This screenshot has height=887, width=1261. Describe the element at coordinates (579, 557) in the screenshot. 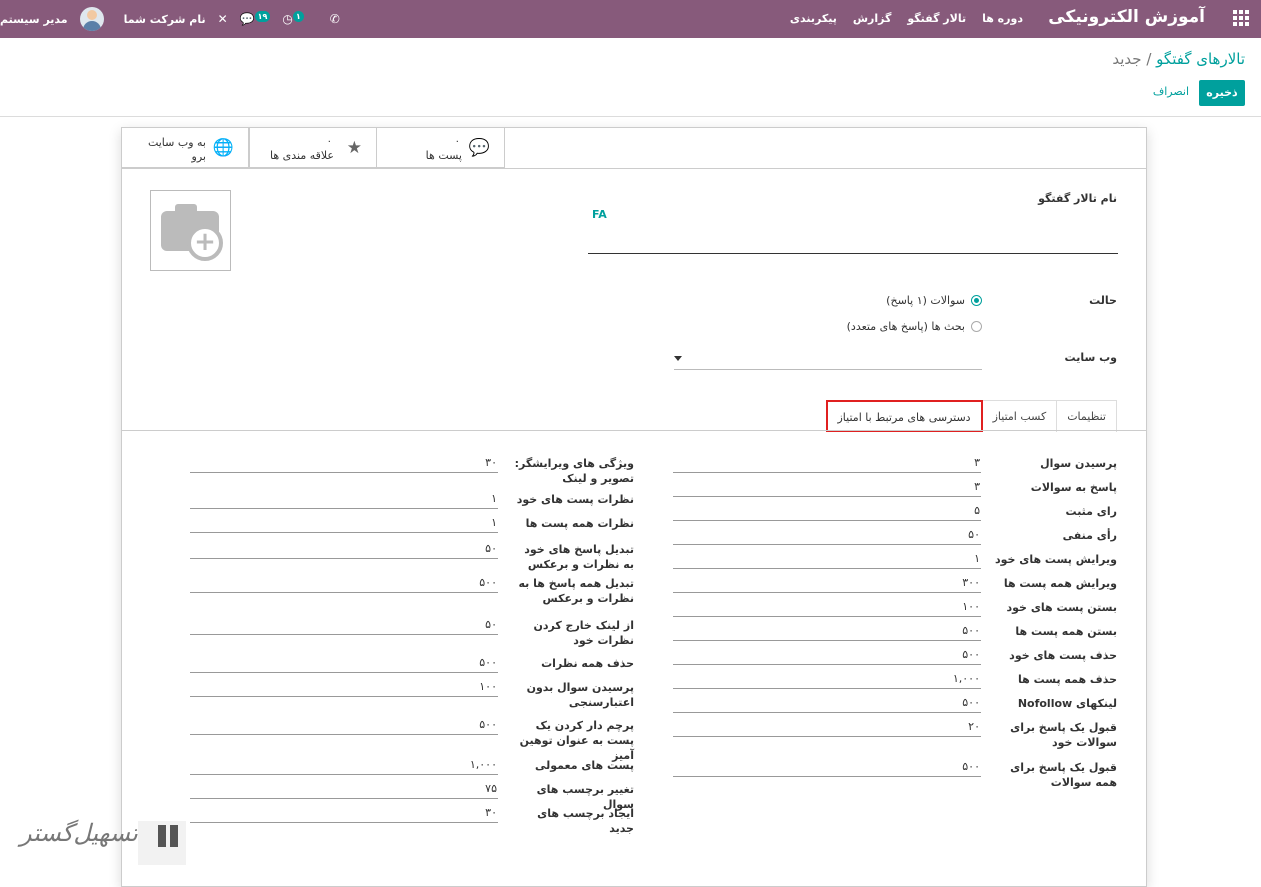

I see `karma-left-label: تبدیل پاسخ های خود به نظرات و برعکس` at that location.